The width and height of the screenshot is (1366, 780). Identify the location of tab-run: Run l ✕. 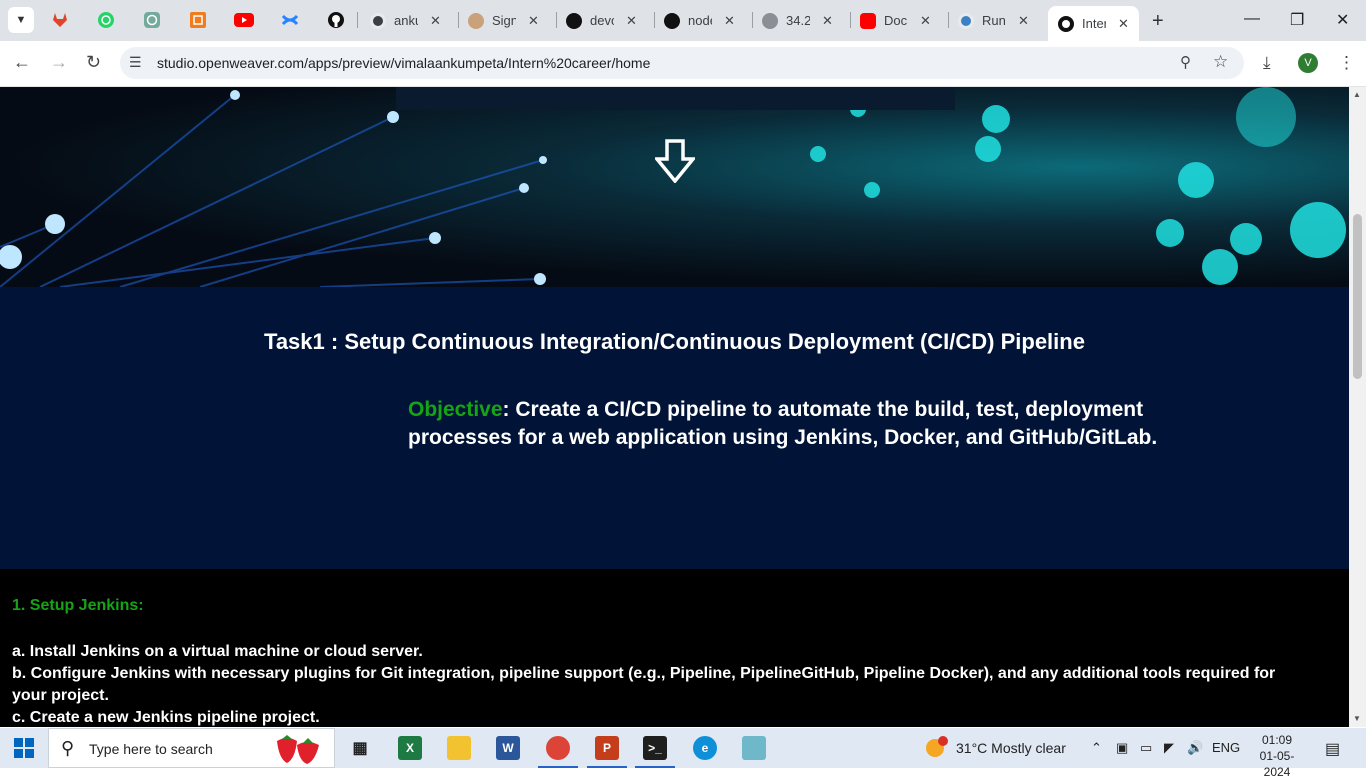
(993, 20).